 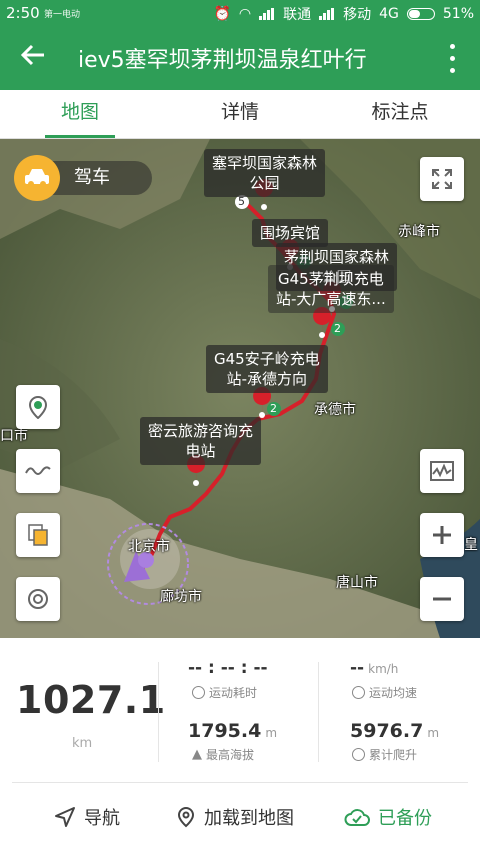 I want to click on altitude-number: 1795.4, so click(x=225, y=731).